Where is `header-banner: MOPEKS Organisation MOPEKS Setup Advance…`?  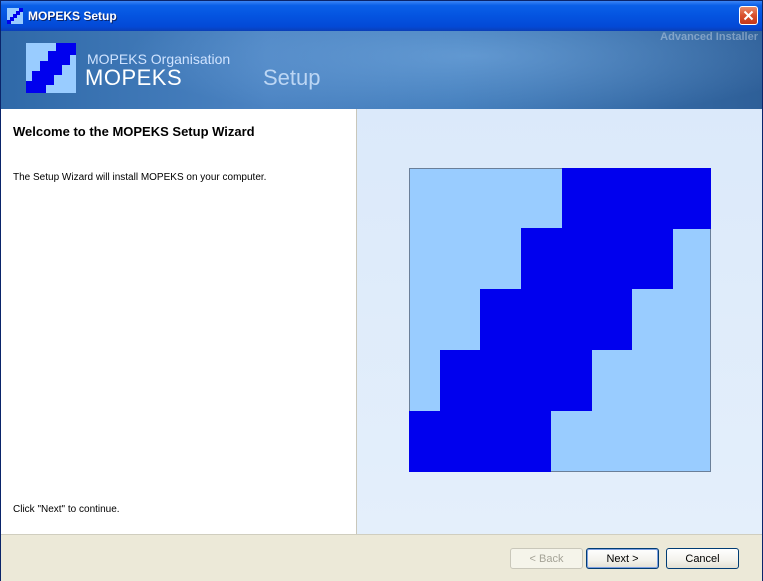
header-banner: MOPEKS Organisation MOPEKS Setup Advance… is located at coordinates (381, 70).